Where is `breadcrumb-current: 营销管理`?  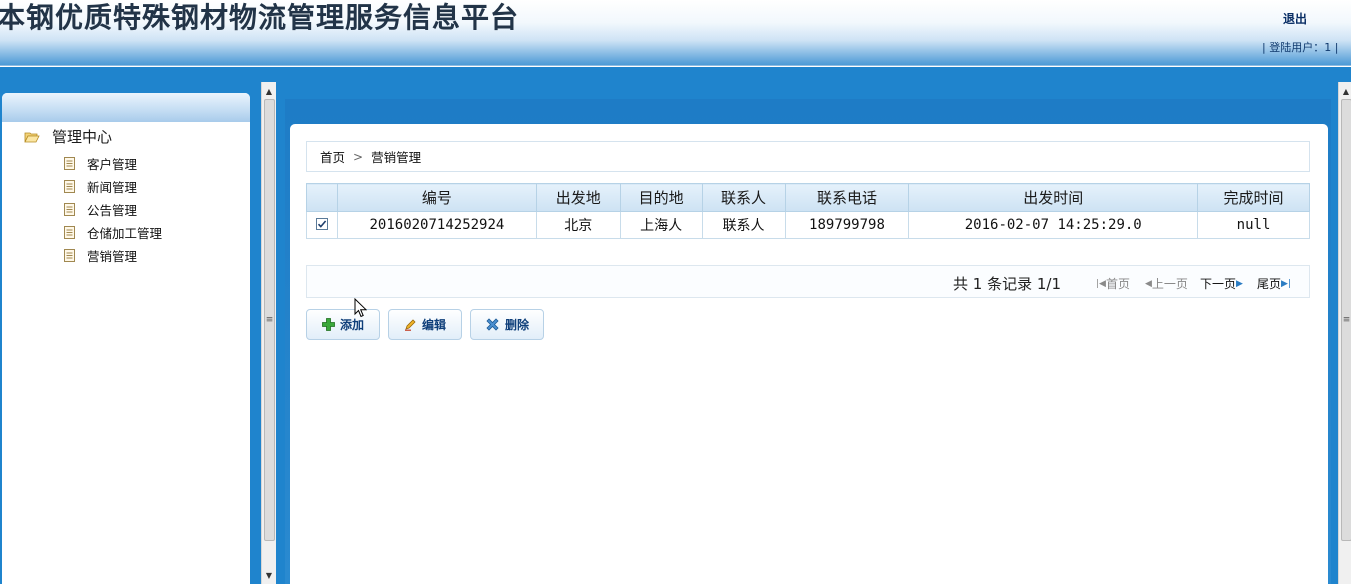
breadcrumb-current: 营销管理 is located at coordinates (396, 157).